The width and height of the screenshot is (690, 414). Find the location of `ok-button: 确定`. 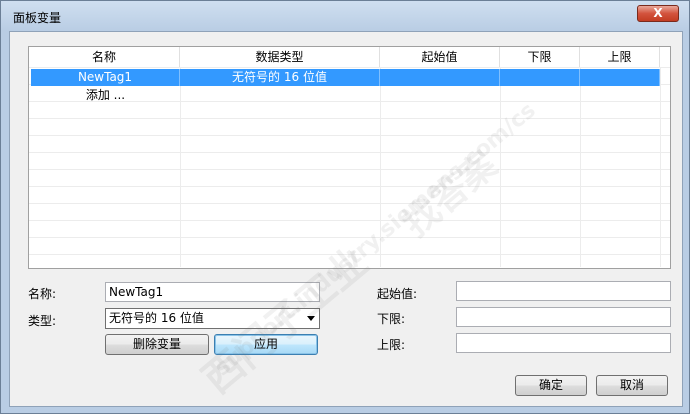

ok-button: 确定 is located at coordinates (551, 385).